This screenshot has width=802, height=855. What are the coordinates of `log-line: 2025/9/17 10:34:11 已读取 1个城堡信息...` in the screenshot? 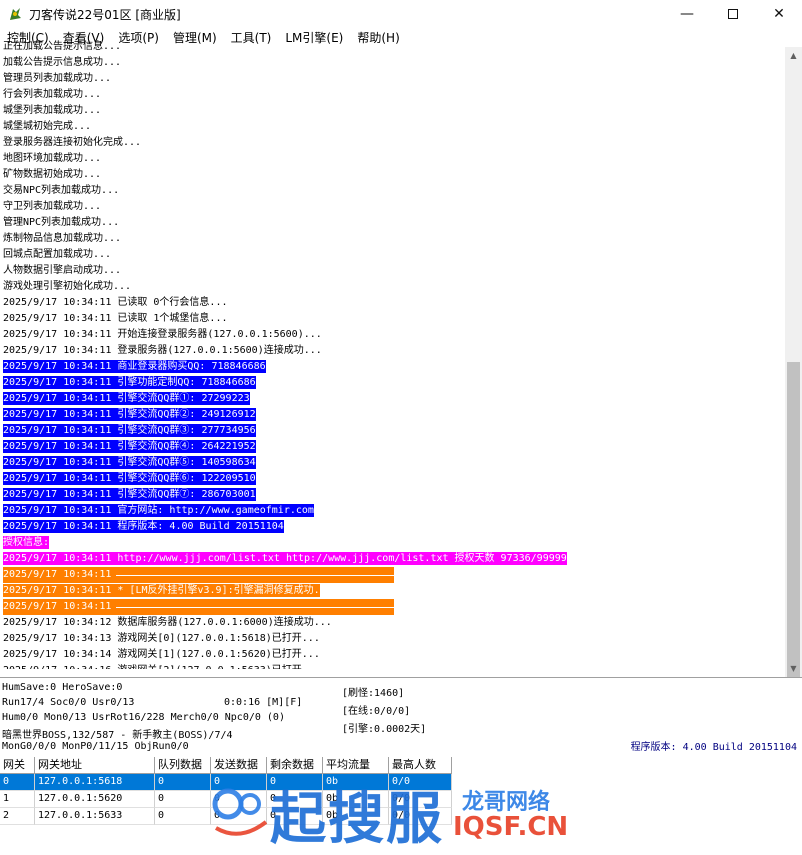 It's located at (115, 318).